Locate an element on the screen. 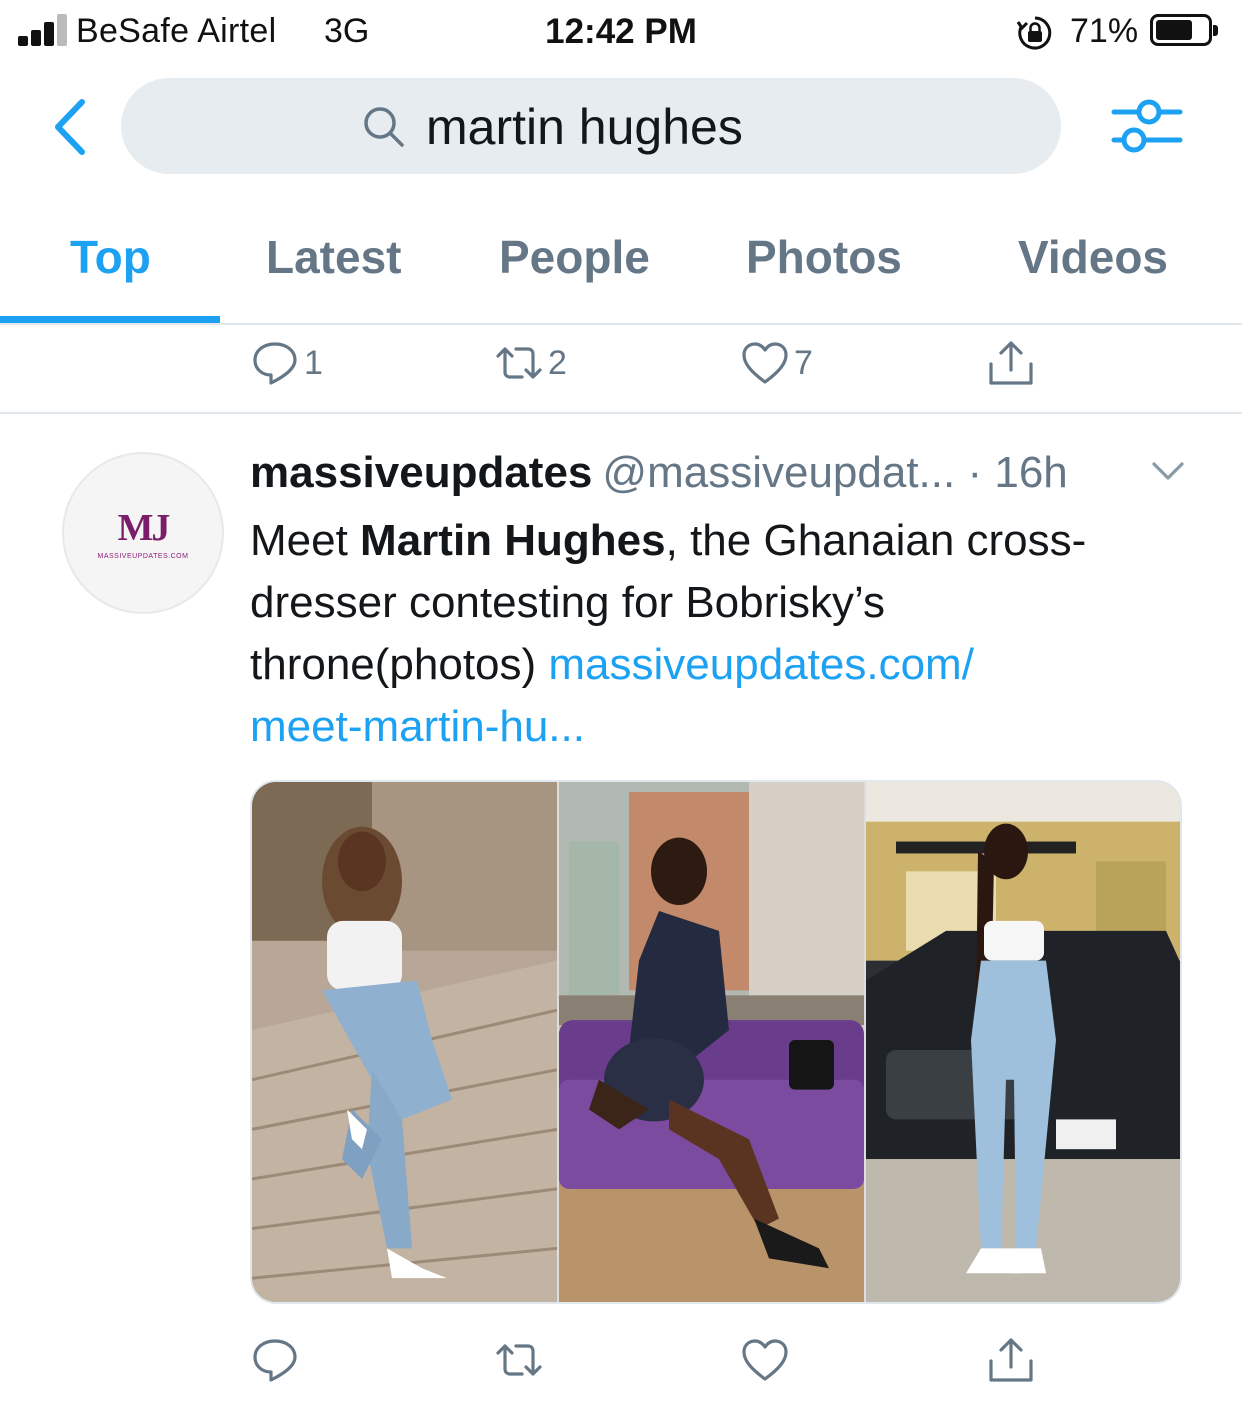  clock: 12:42 PM is located at coordinates (621, 31).